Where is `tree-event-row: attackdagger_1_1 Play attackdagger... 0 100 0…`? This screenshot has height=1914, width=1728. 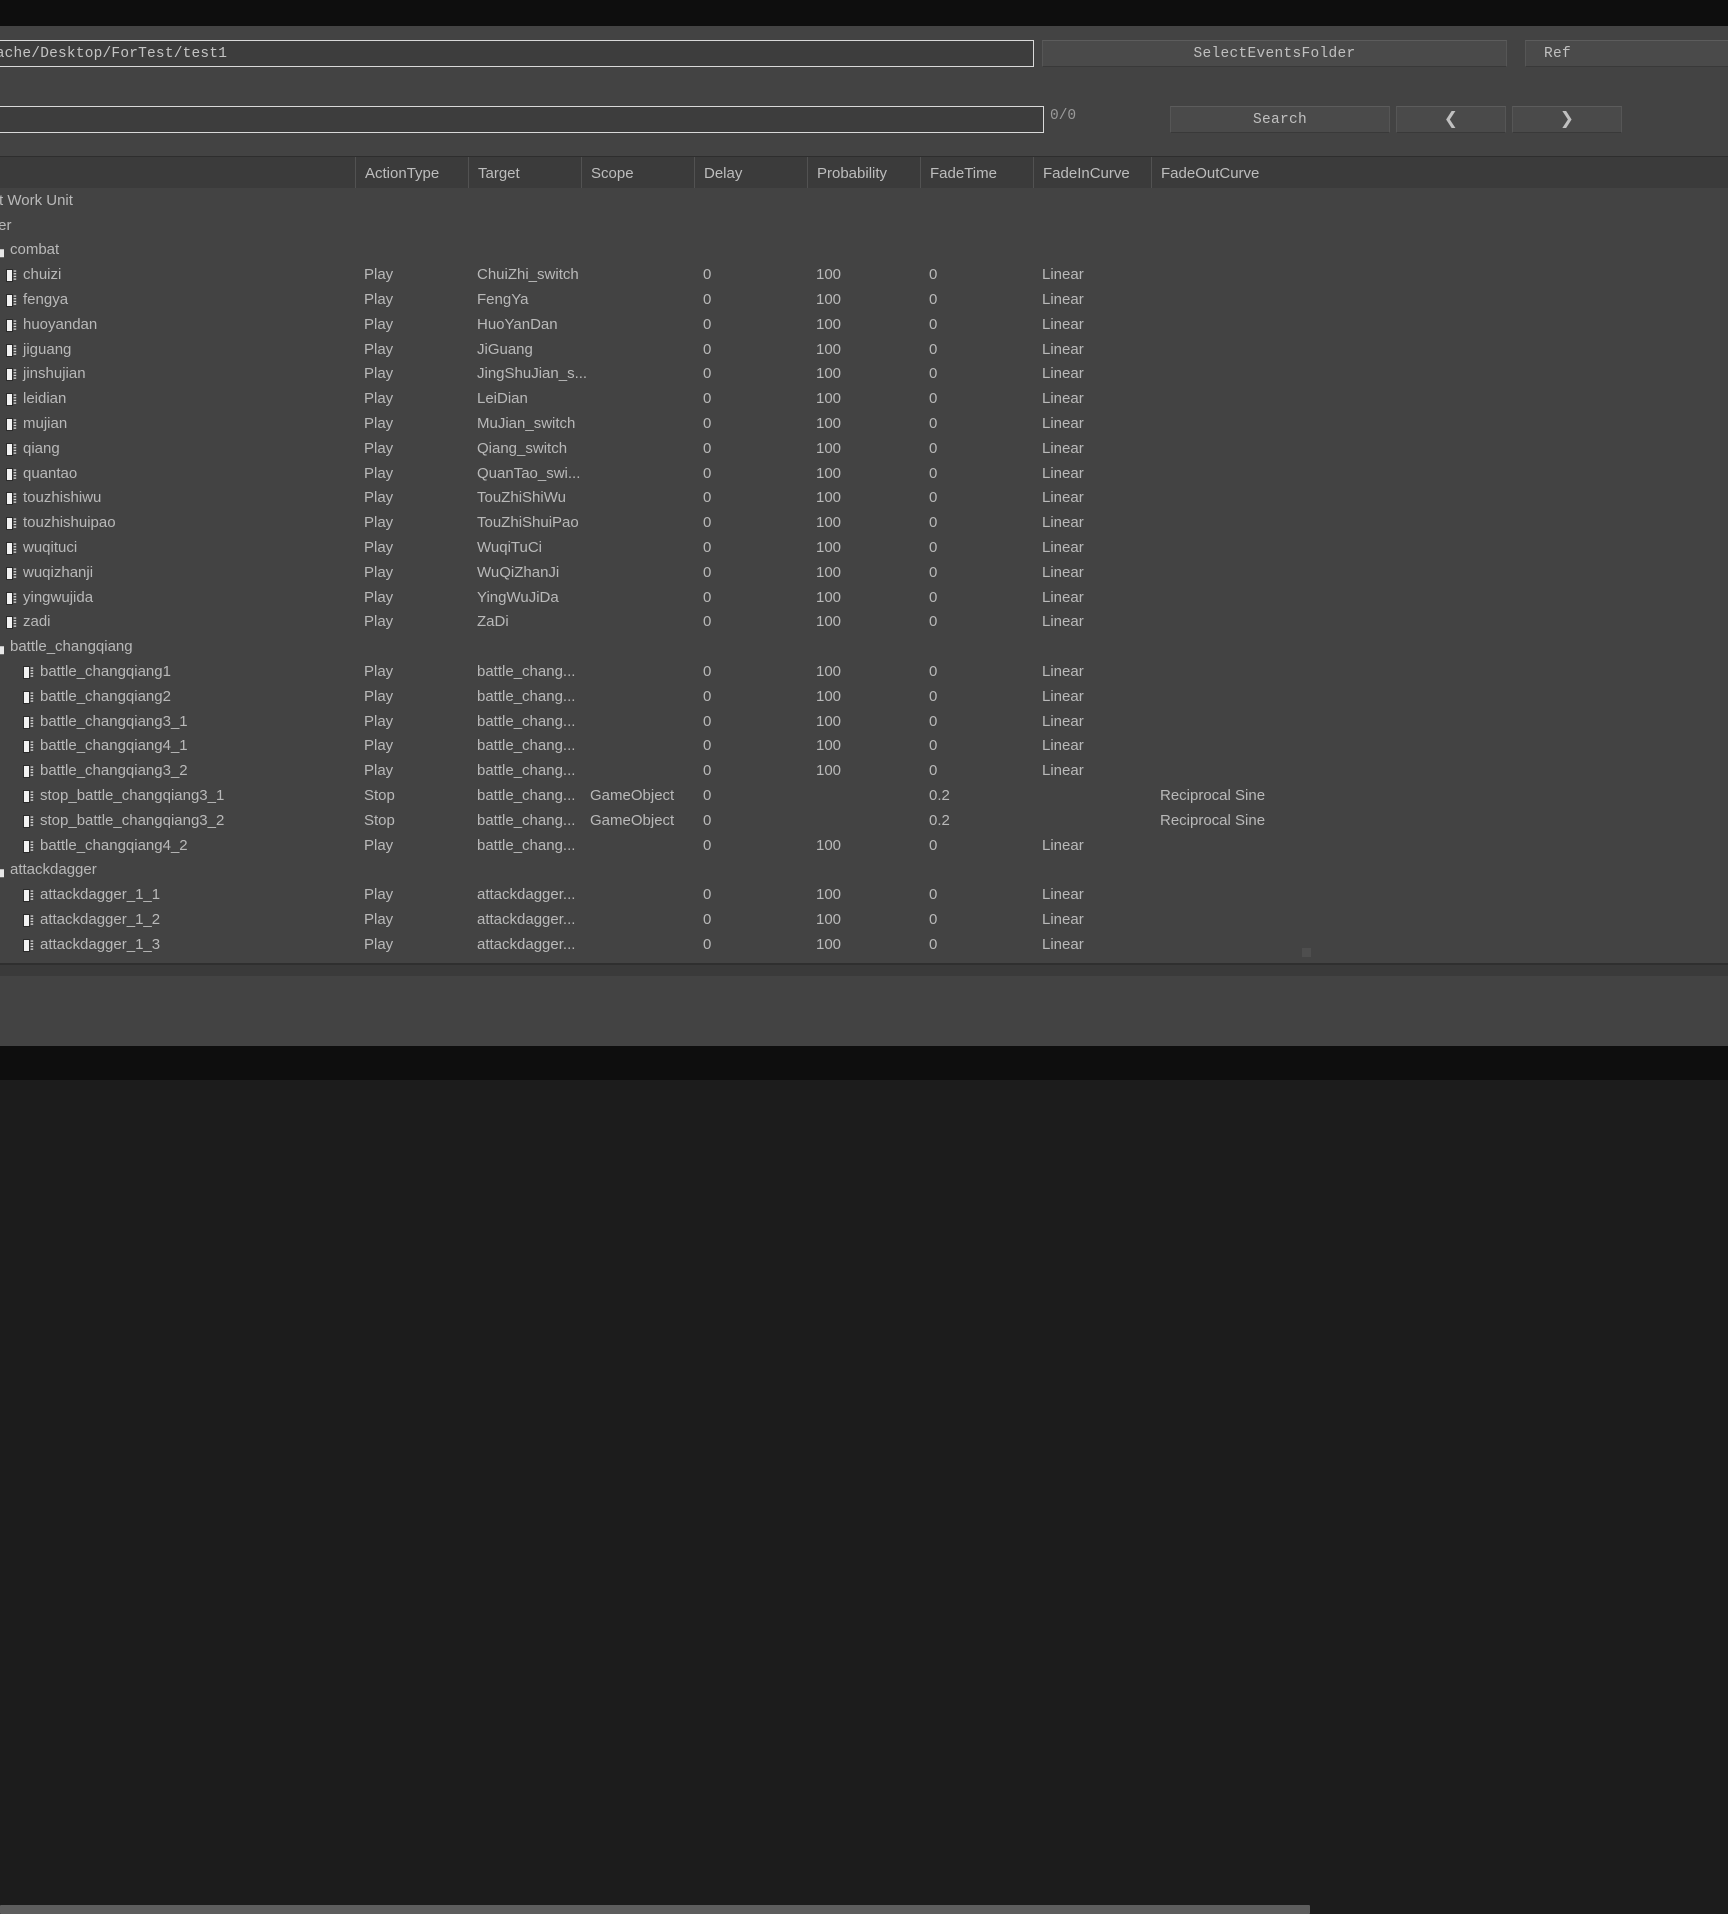
tree-event-row: attackdagger_1_1 Play attackdagger... 0 100 0… is located at coordinates (864, 894).